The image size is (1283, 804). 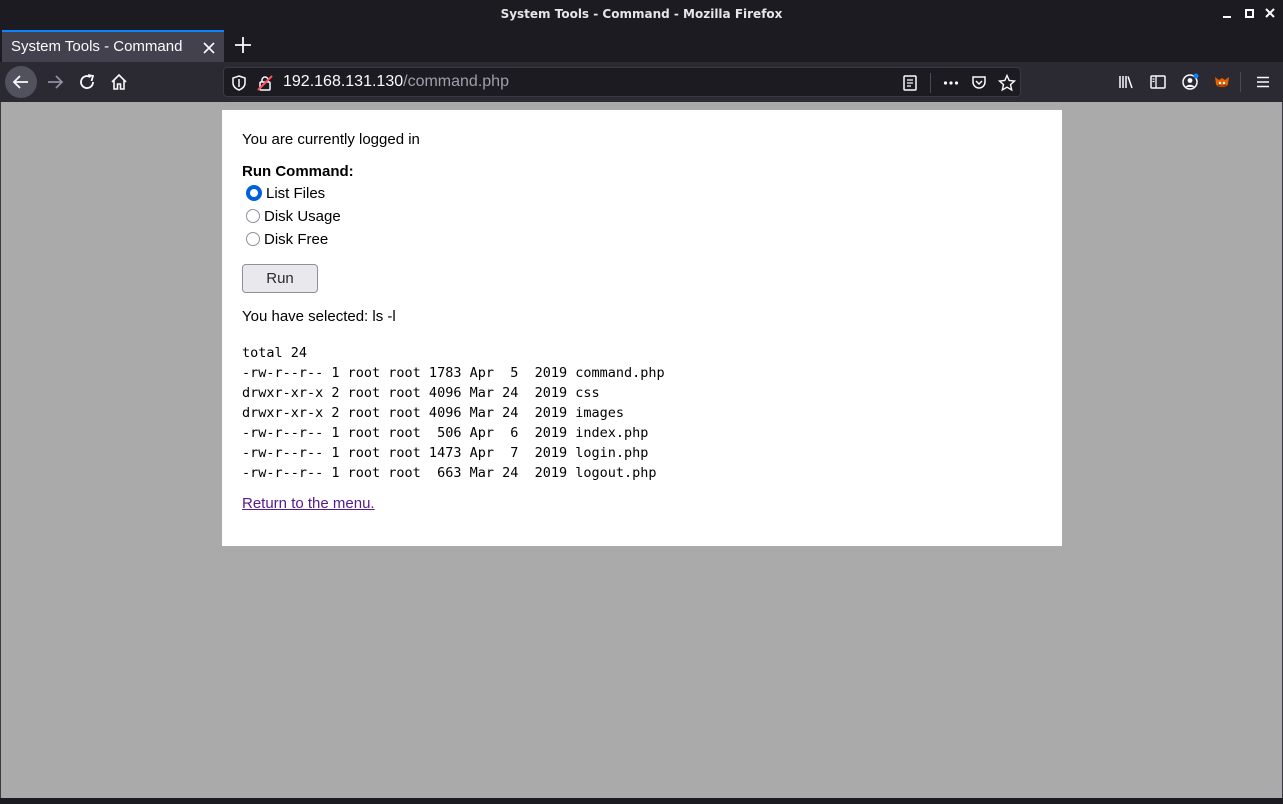 I want to click on insecure-lock-icon, so click(x=265, y=83).